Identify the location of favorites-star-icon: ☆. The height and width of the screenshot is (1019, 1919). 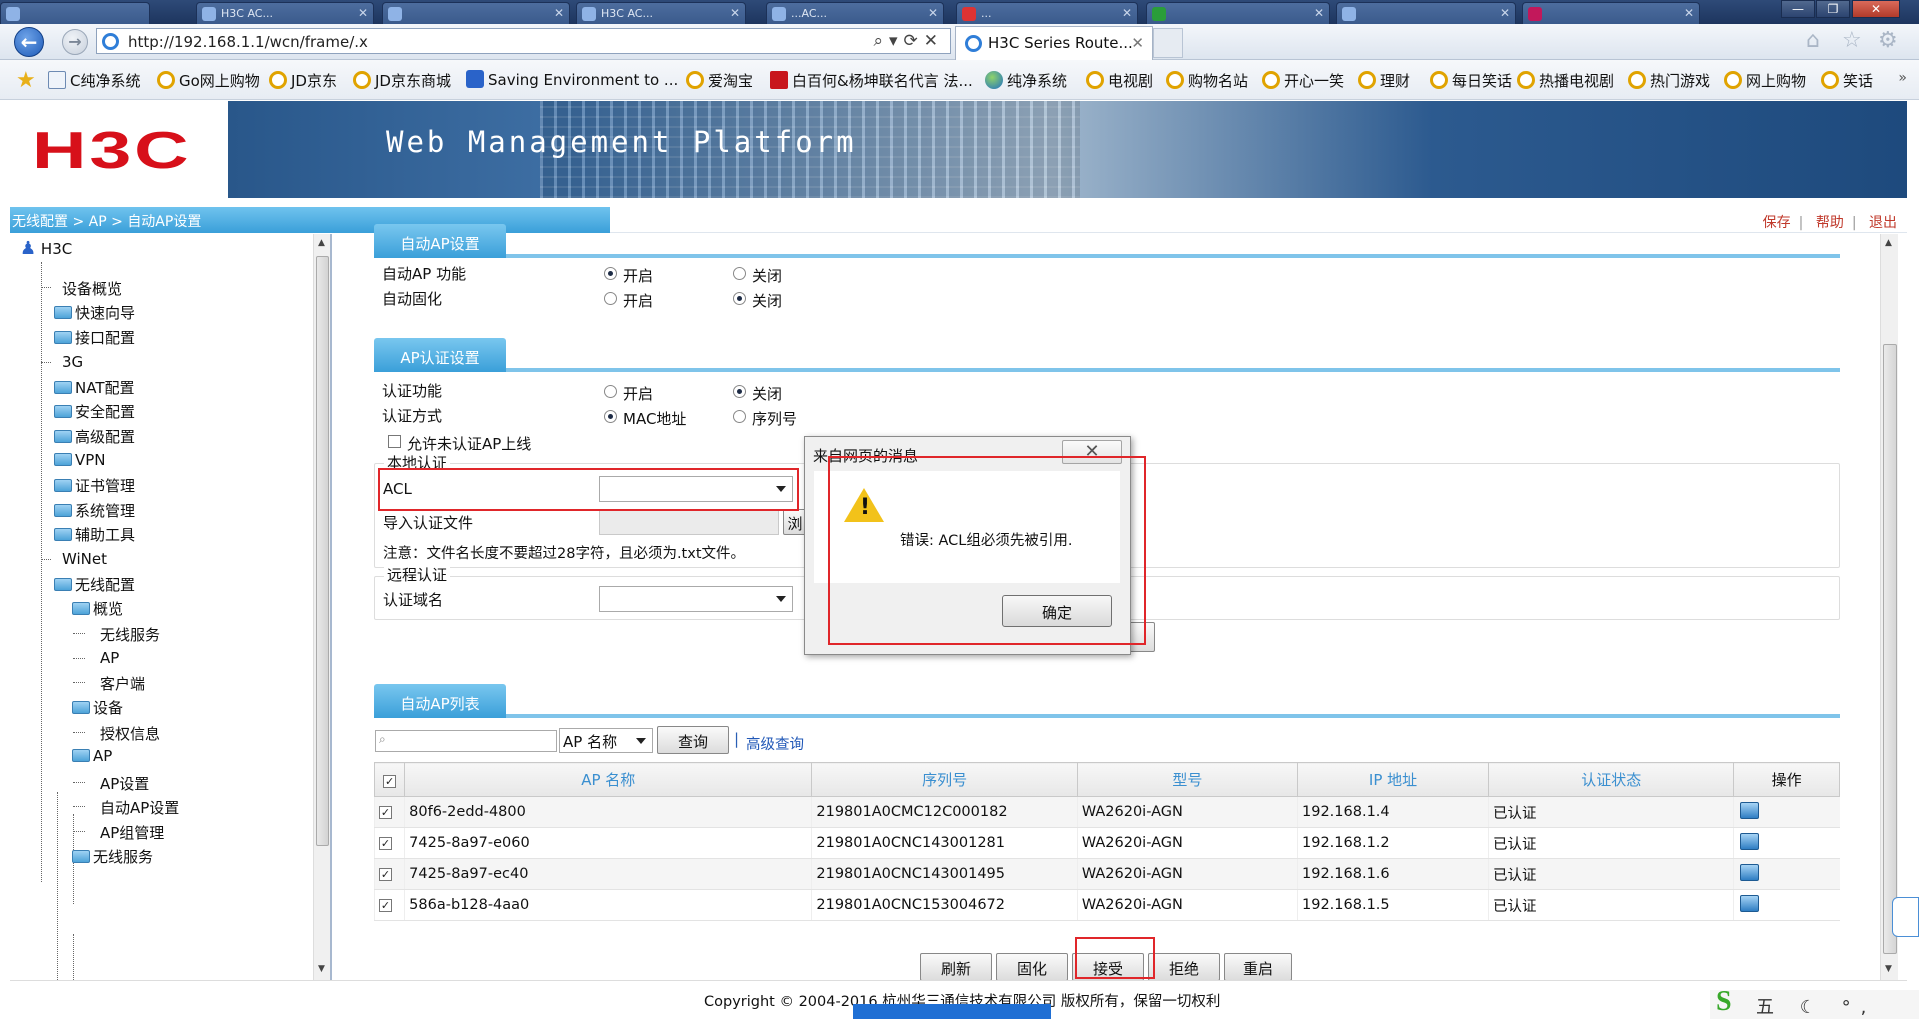
(1852, 40).